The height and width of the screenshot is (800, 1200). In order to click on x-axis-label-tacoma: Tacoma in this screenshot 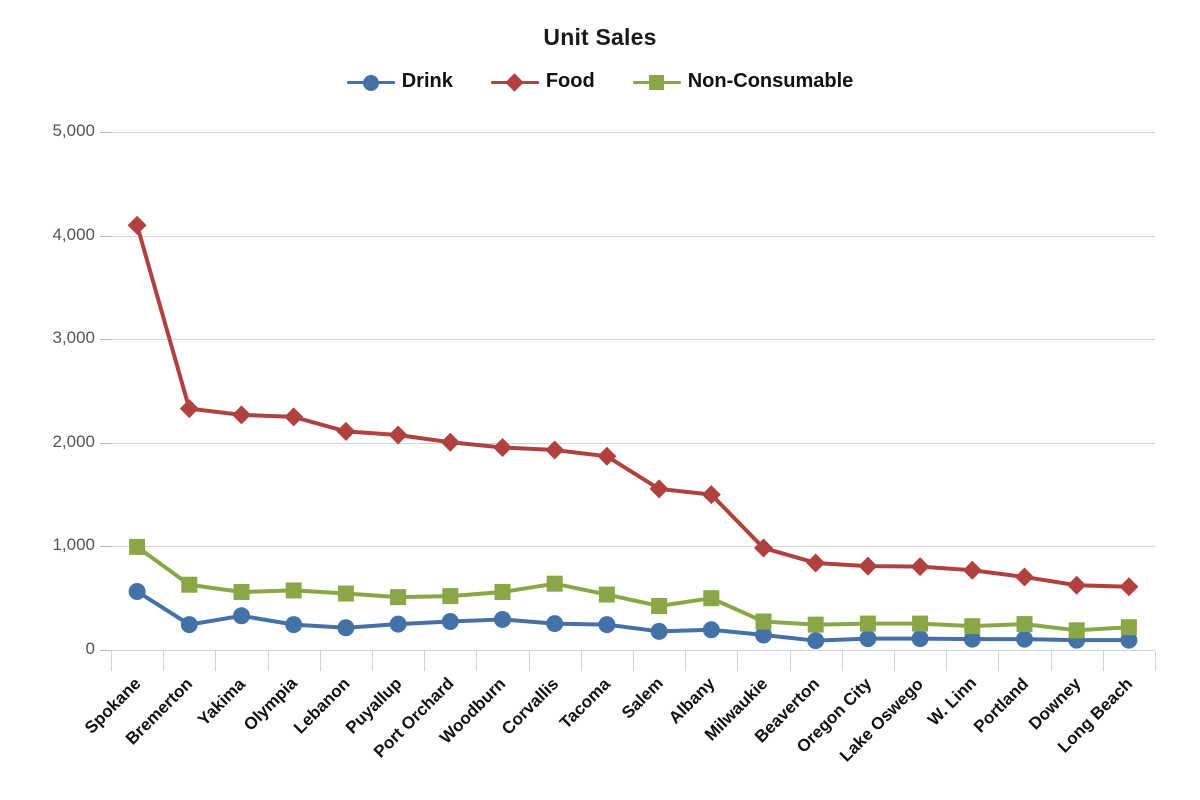, I will do `click(585, 702)`.